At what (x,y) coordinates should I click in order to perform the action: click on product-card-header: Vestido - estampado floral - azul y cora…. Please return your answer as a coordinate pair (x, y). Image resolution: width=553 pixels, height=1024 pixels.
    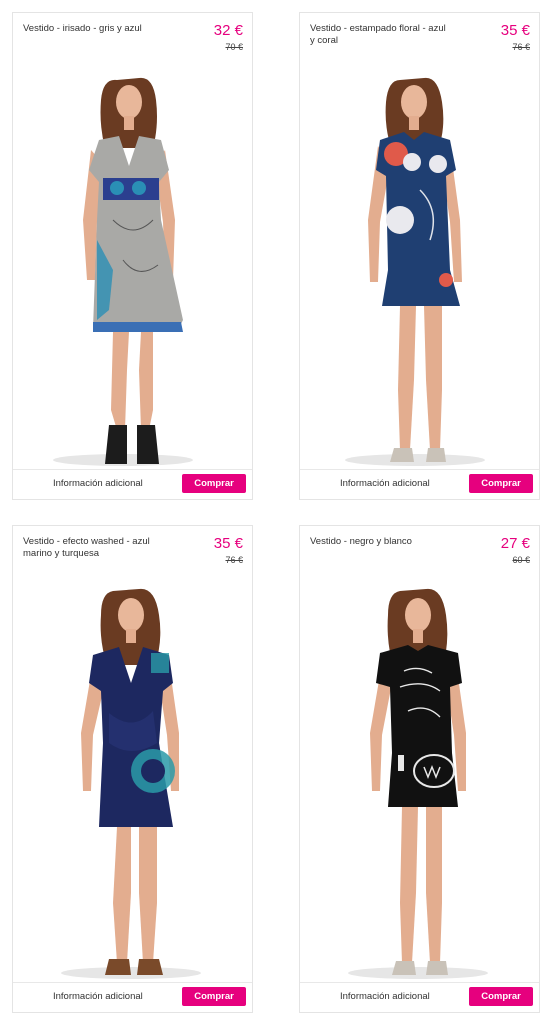
    Looking at the image, I should click on (419, 42).